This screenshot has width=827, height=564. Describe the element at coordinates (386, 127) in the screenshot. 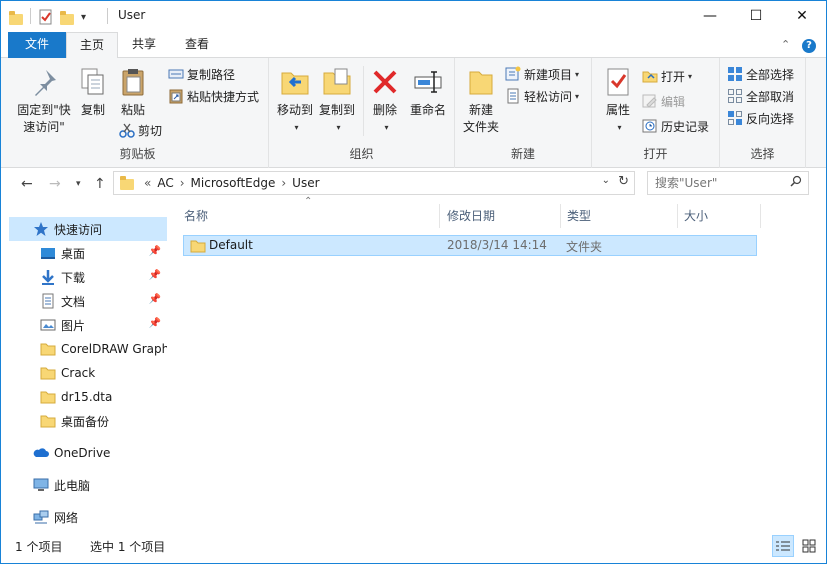

I see `delete-dropdown-icon: ▾` at that location.